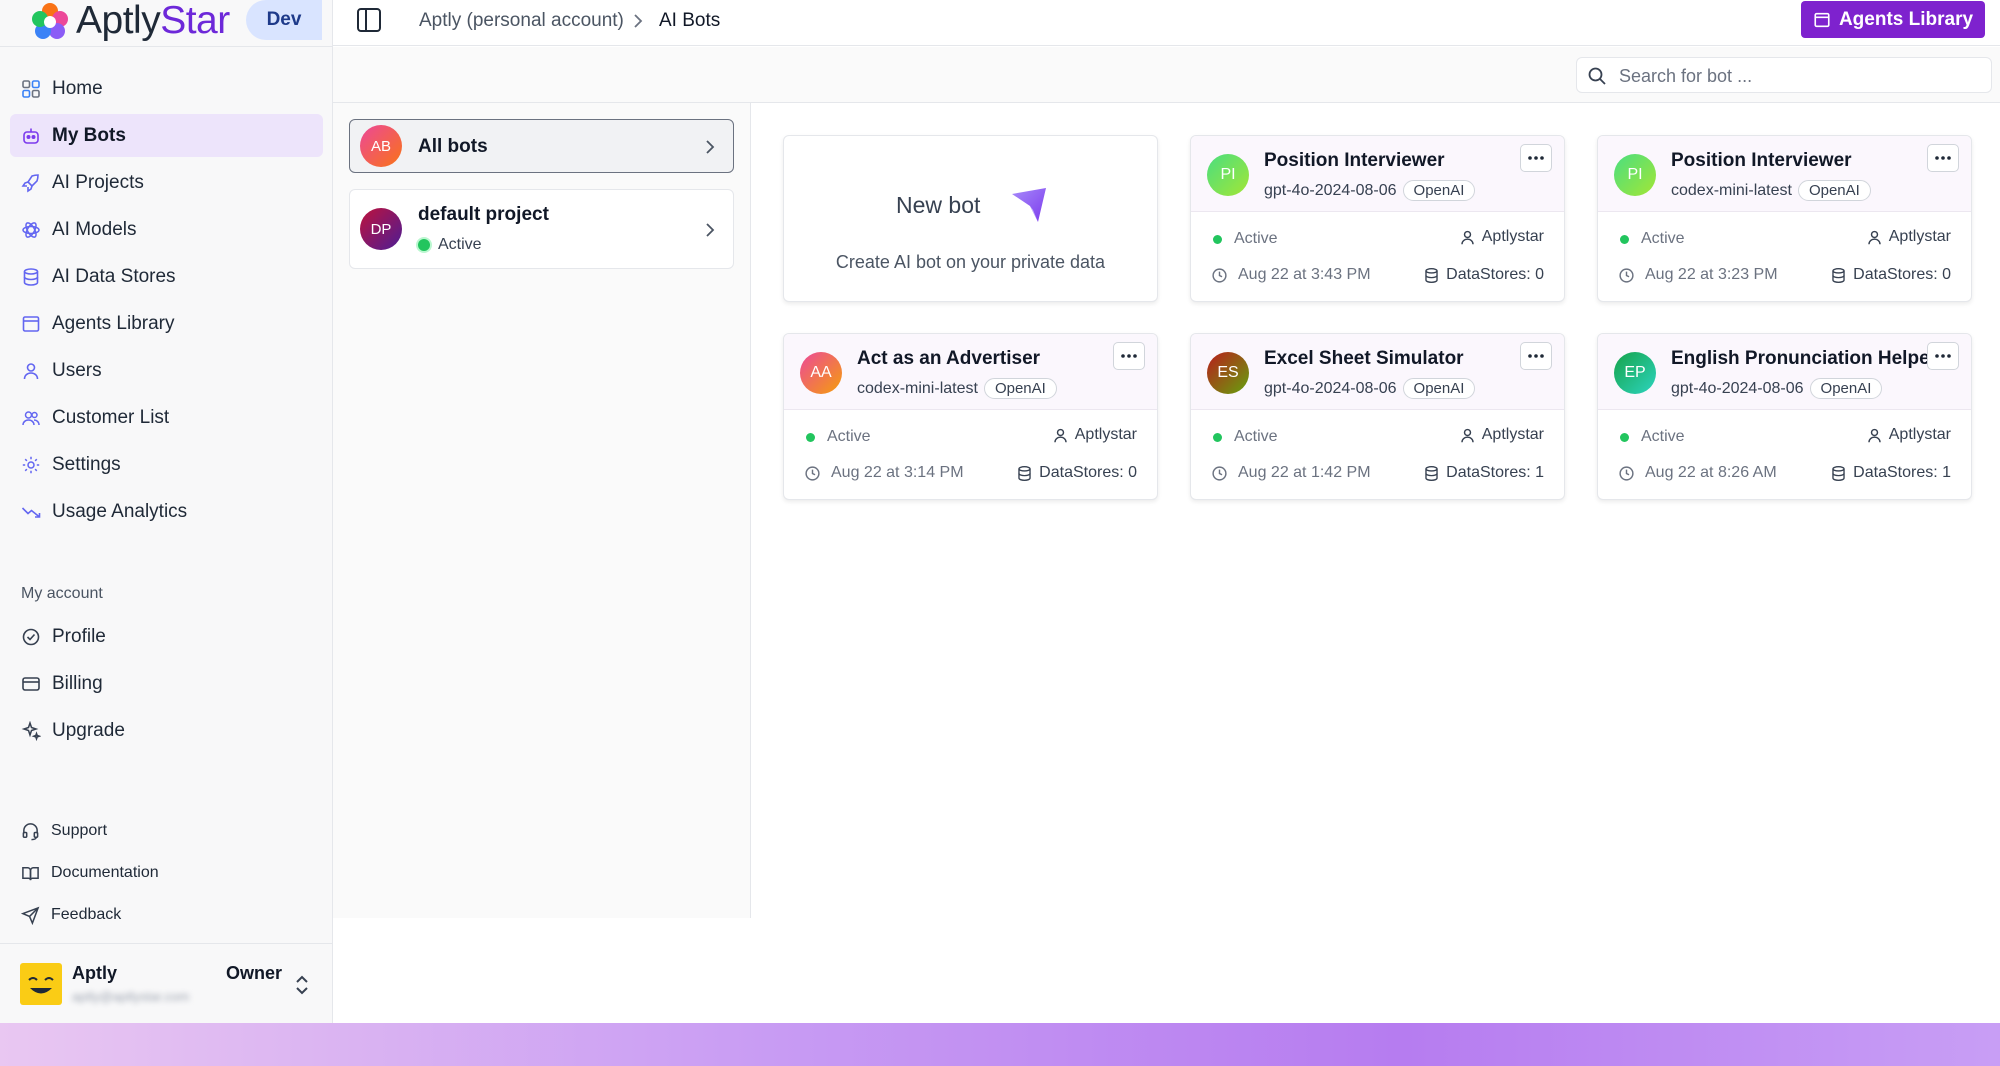 The image size is (2000, 1066). What do you see at coordinates (30, 831) in the screenshot?
I see `headset-icon` at bounding box center [30, 831].